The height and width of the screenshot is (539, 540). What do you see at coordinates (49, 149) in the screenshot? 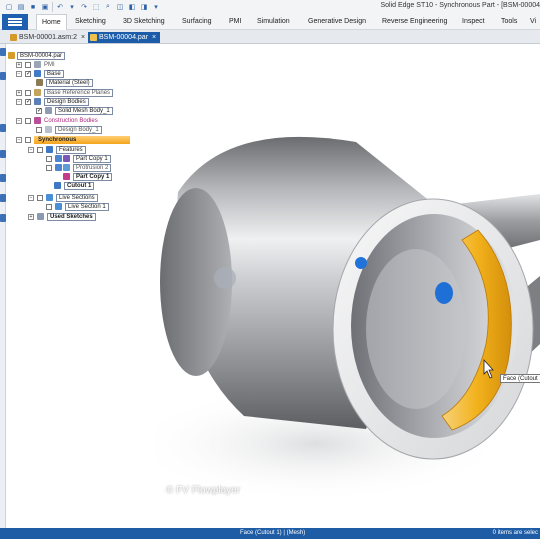
I see `features-icon` at bounding box center [49, 149].